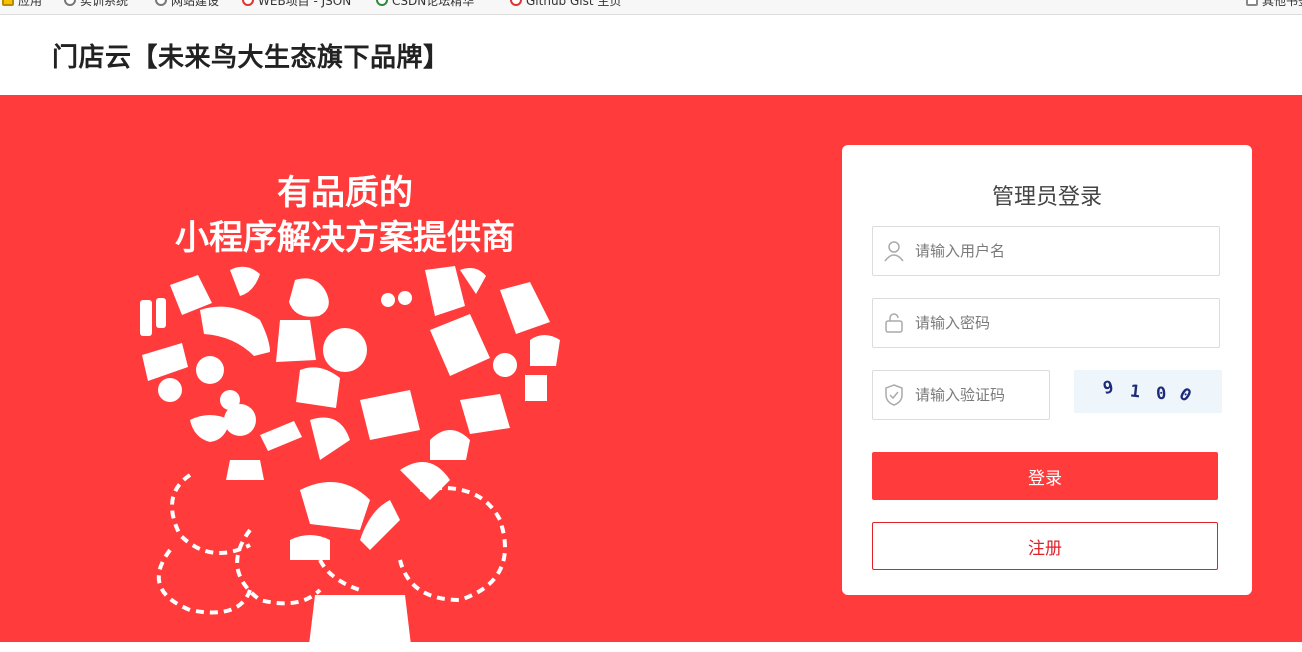 The width and height of the screenshot is (1302, 652). Describe the element at coordinates (1067, 251) in the screenshot. I see `username-input` at that location.